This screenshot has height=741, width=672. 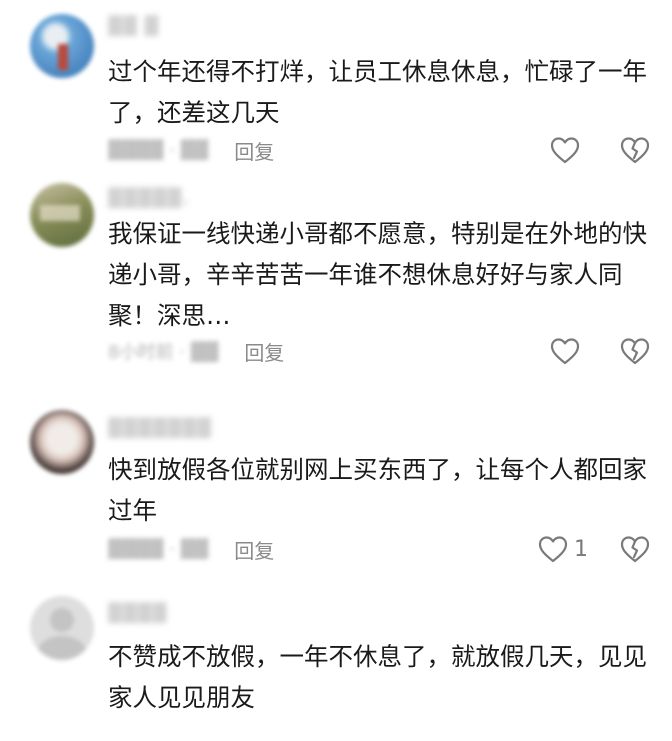 What do you see at coordinates (377, 677) in the screenshot?
I see `comment-text: 不赞成不放假，一年不休息了，就放假几天，见见家人见见朋友` at bounding box center [377, 677].